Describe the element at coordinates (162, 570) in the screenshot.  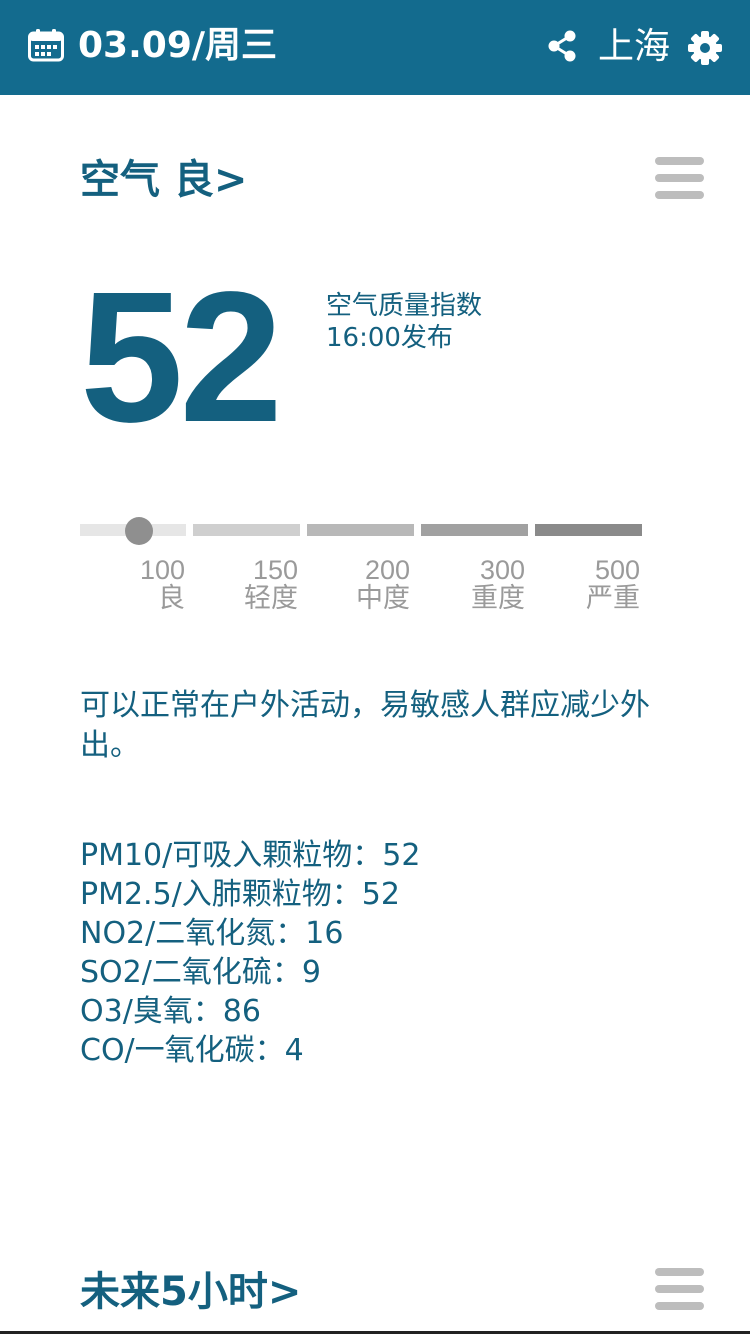
I see `scale-value-100: 100` at that location.